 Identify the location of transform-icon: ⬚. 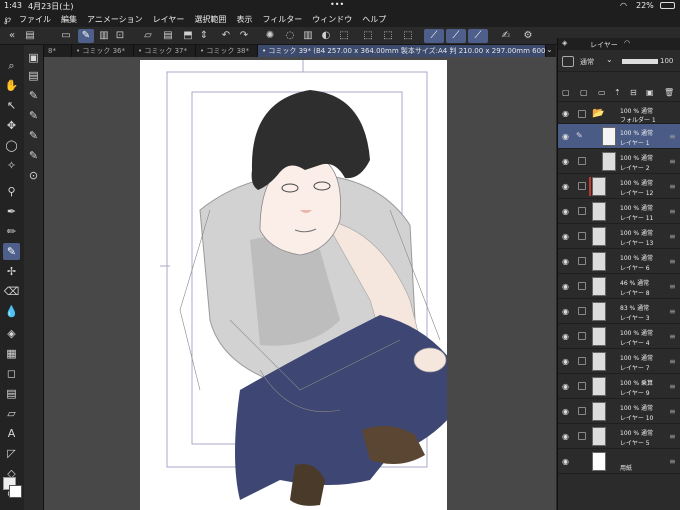
(344, 36).